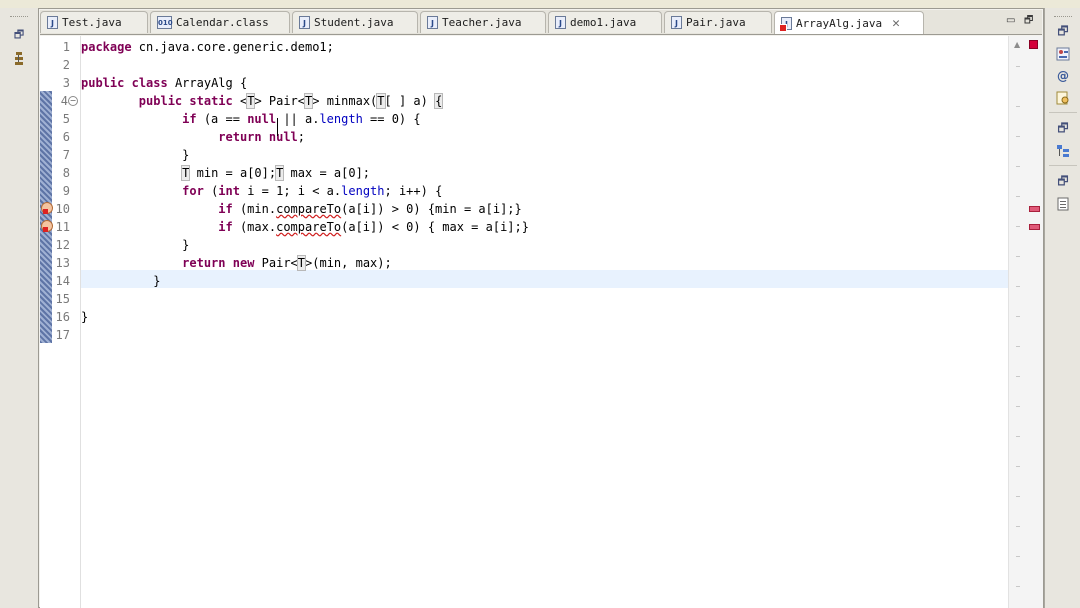  What do you see at coordinates (276, 173) in the screenshot?
I see `code-line: T min = a[0];T max = a[0];` at bounding box center [276, 173].